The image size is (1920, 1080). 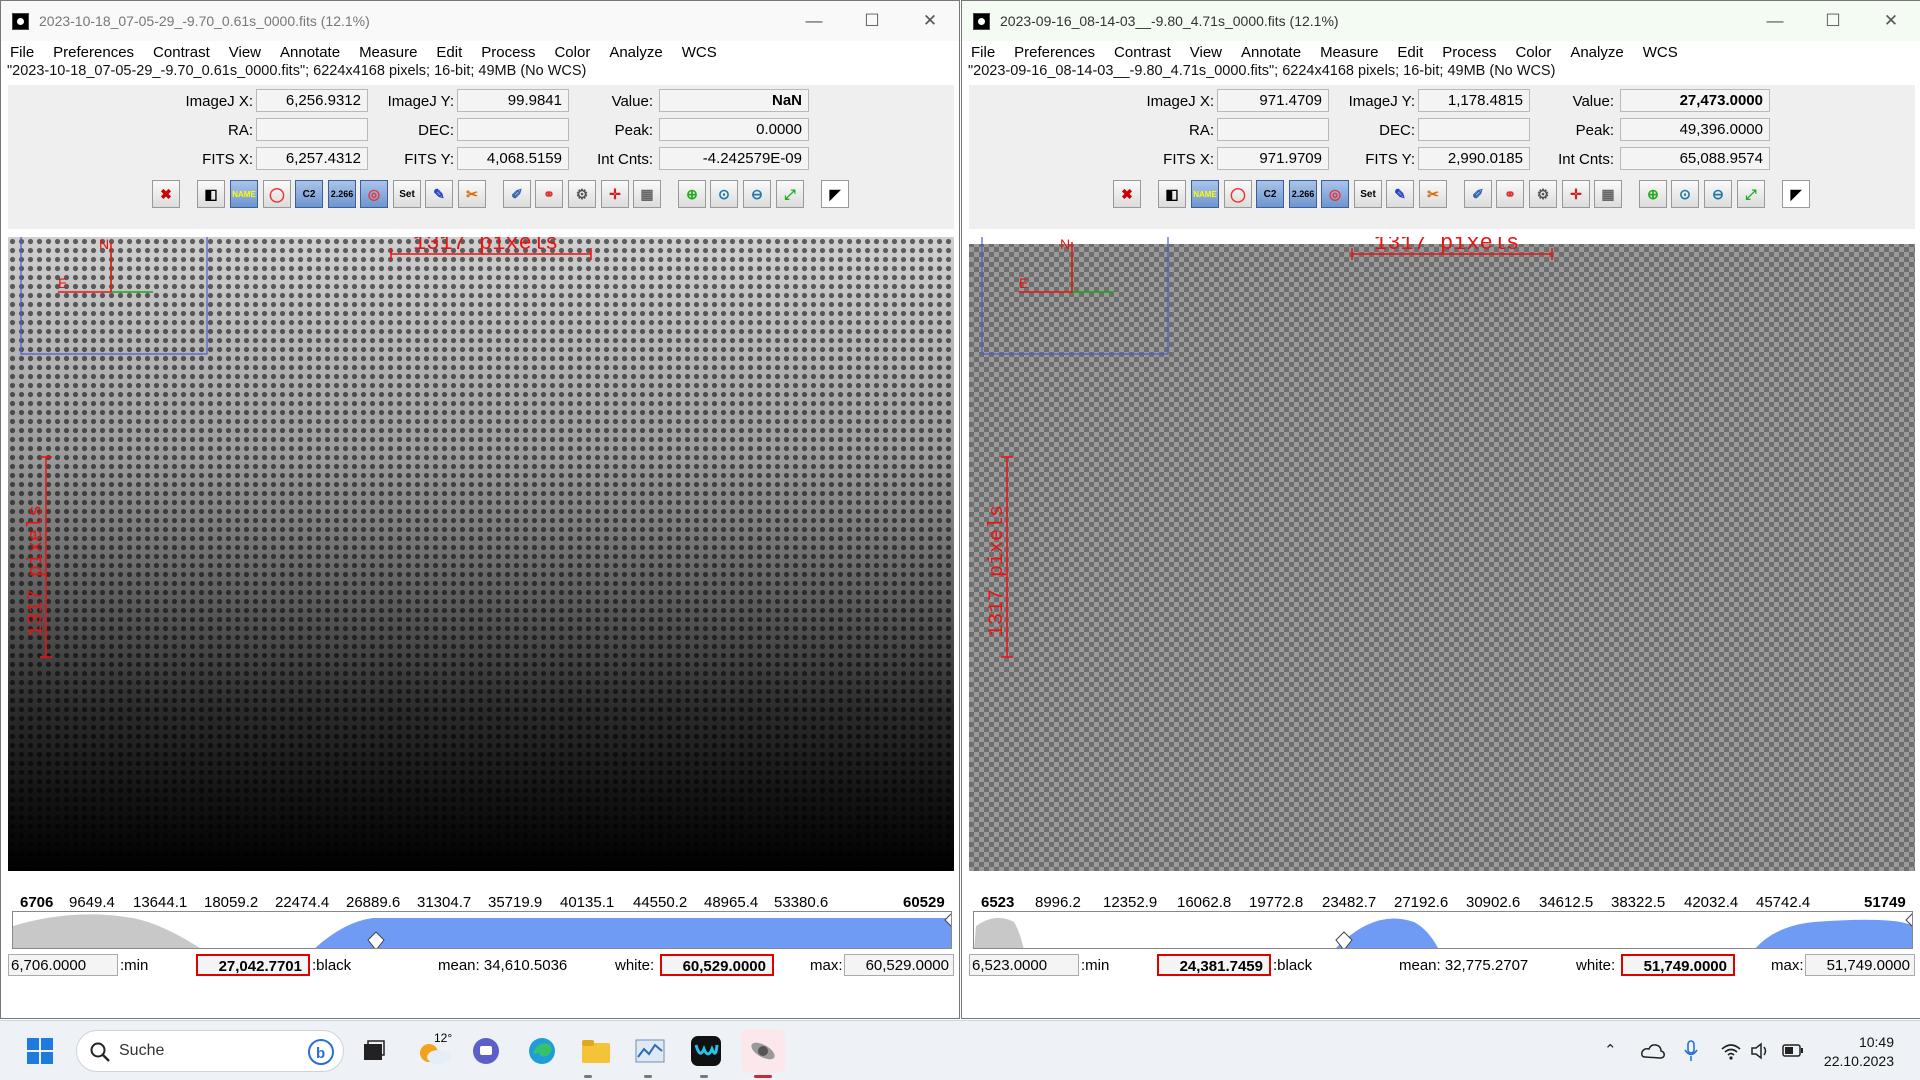 I want to click on task-view-icon, so click(x=374, y=1051).